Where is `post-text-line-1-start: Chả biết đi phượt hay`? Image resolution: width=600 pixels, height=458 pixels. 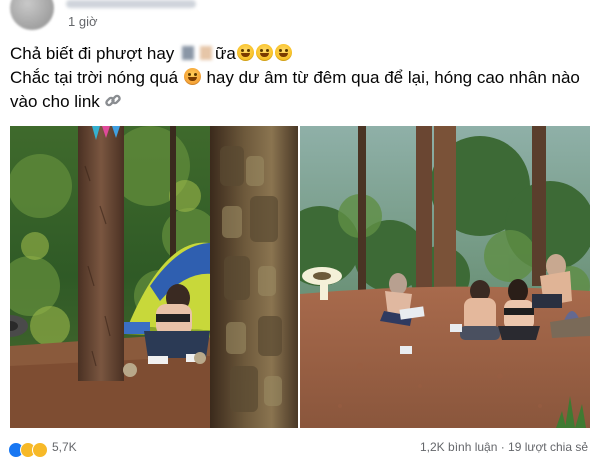
post-text-line-1-start: Chả biết đi phượt hay is located at coordinates (95, 53).